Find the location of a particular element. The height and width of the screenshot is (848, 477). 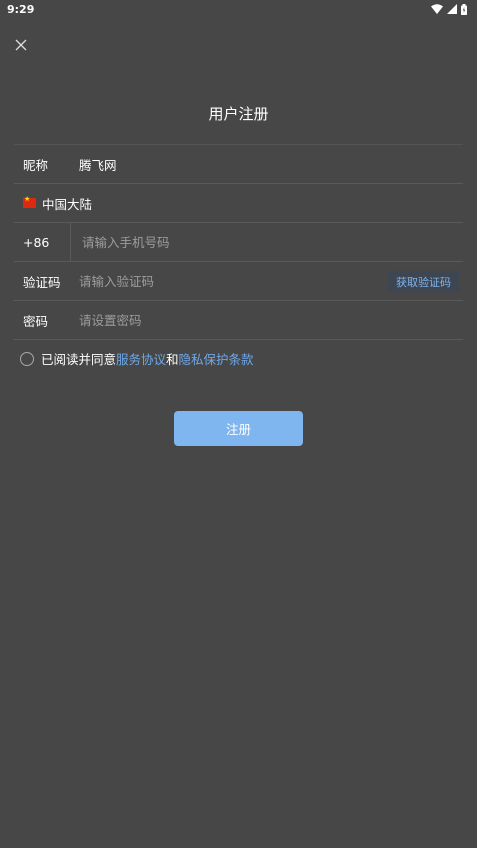

agreement-and: 和 is located at coordinates (172, 359).